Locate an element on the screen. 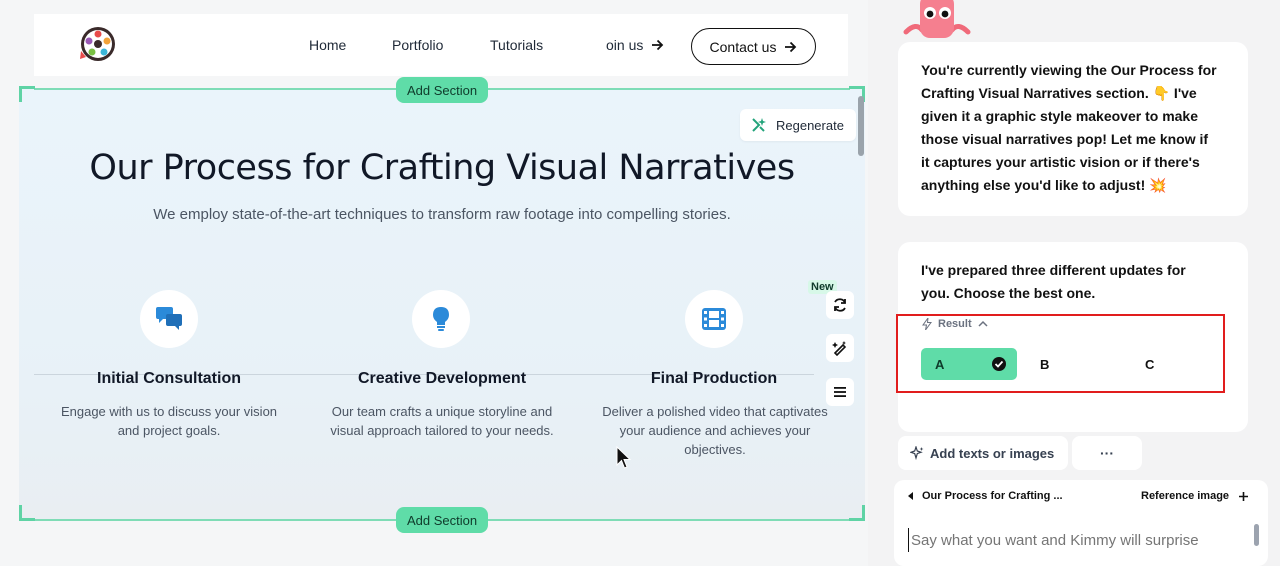  nav-join-us-label: oin us is located at coordinates (625, 45).